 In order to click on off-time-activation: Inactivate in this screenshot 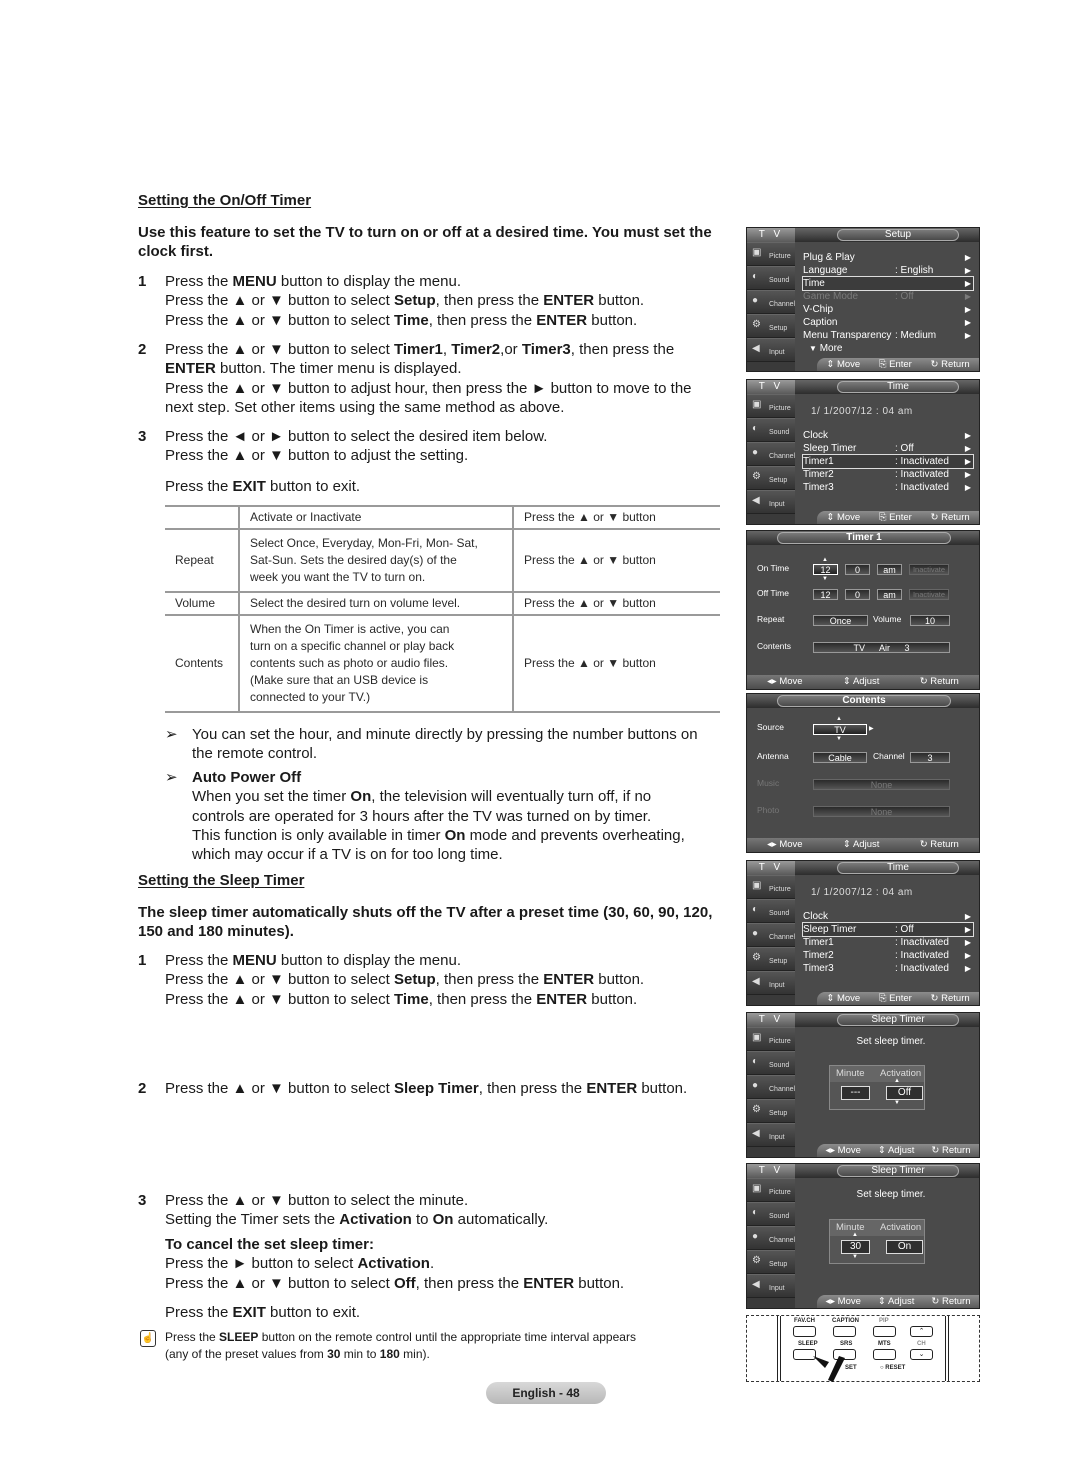, I will do `click(929, 594)`.